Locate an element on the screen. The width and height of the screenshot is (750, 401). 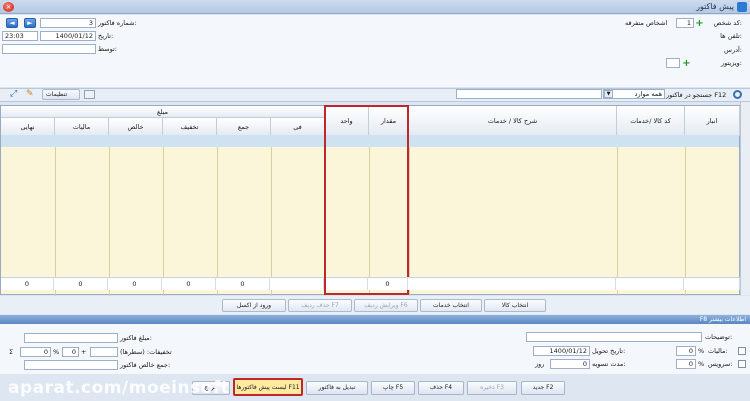
arrow-right-icon: ► is located at coordinates (30, 23).